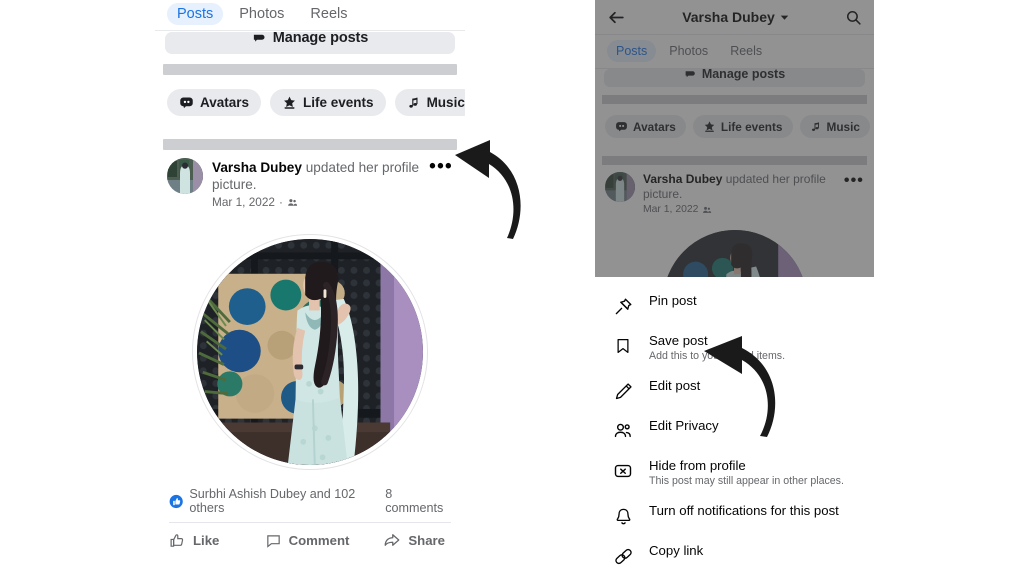 The height and width of the screenshot is (576, 1024). Describe the element at coordinates (259, 38) in the screenshot. I see `manage-posts-icon` at that location.